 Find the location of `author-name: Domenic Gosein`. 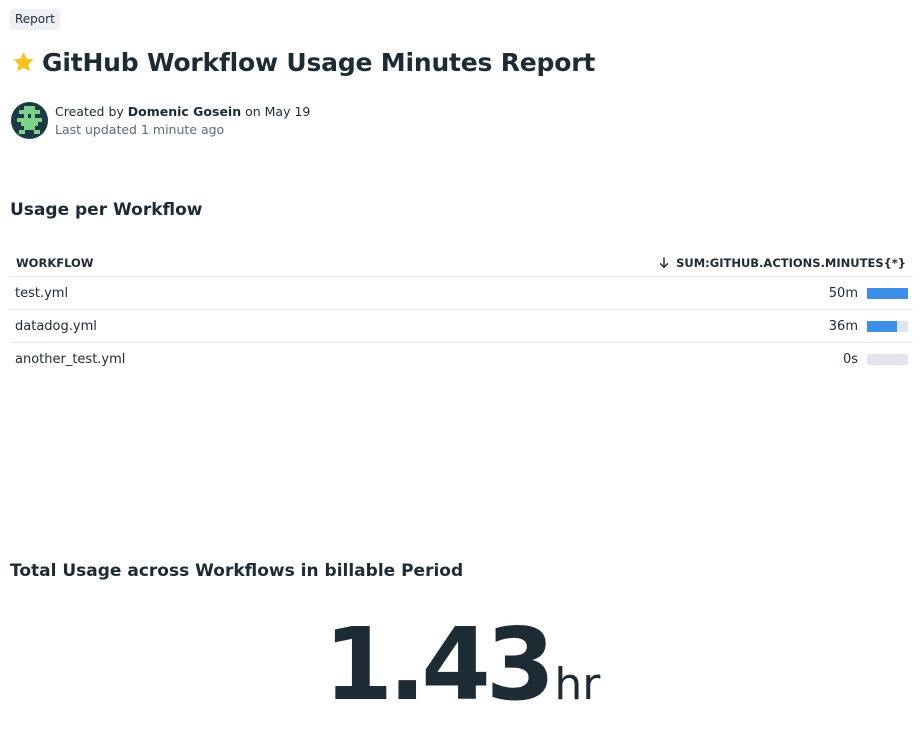

author-name: Domenic Gosein is located at coordinates (184, 111).